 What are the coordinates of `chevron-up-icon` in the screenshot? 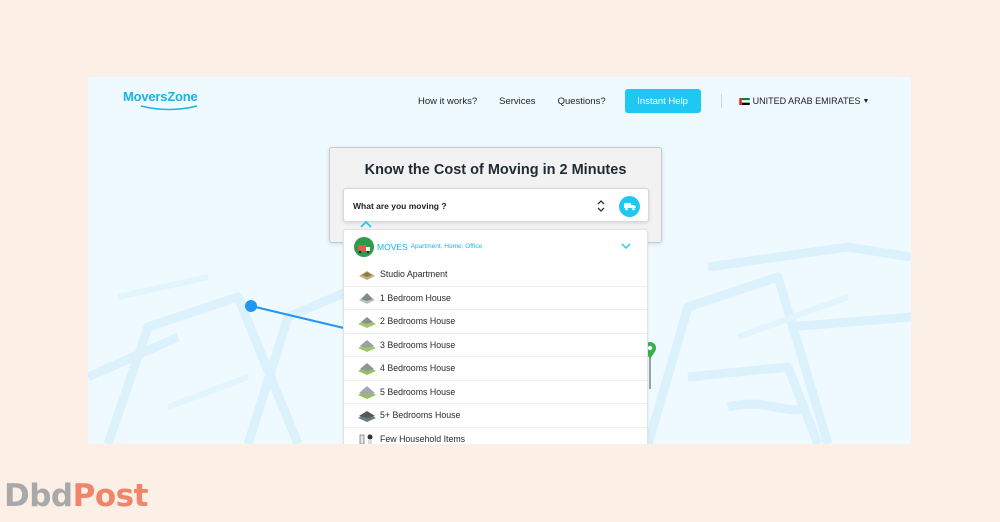 It's located at (366, 224).